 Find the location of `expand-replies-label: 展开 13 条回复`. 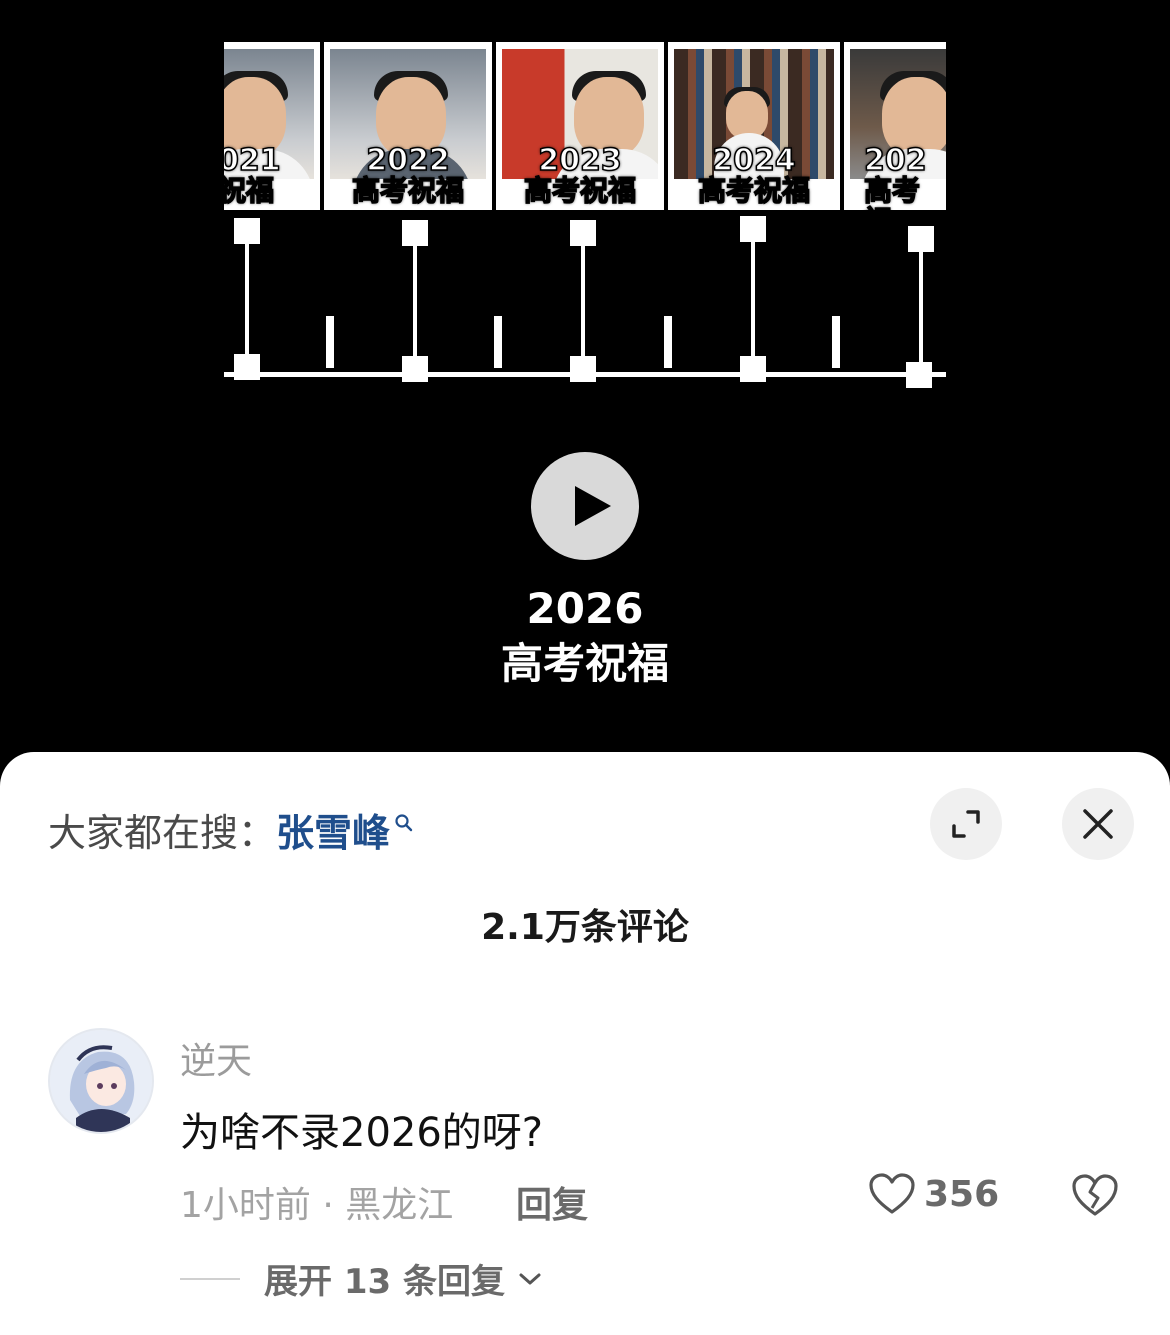

expand-replies-label: 展开 13 条回复 is located at coordinates (384, 1282).